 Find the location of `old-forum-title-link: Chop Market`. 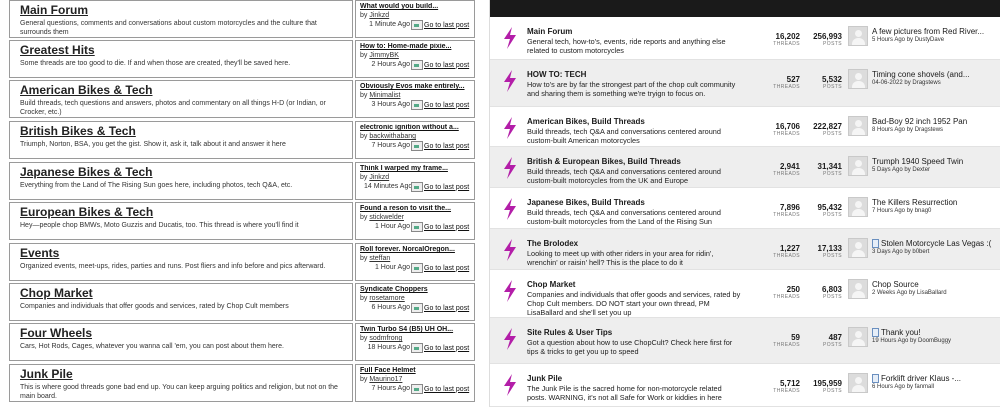

old-forum-title-link: Chop Market is located at coordinates (56, 293).